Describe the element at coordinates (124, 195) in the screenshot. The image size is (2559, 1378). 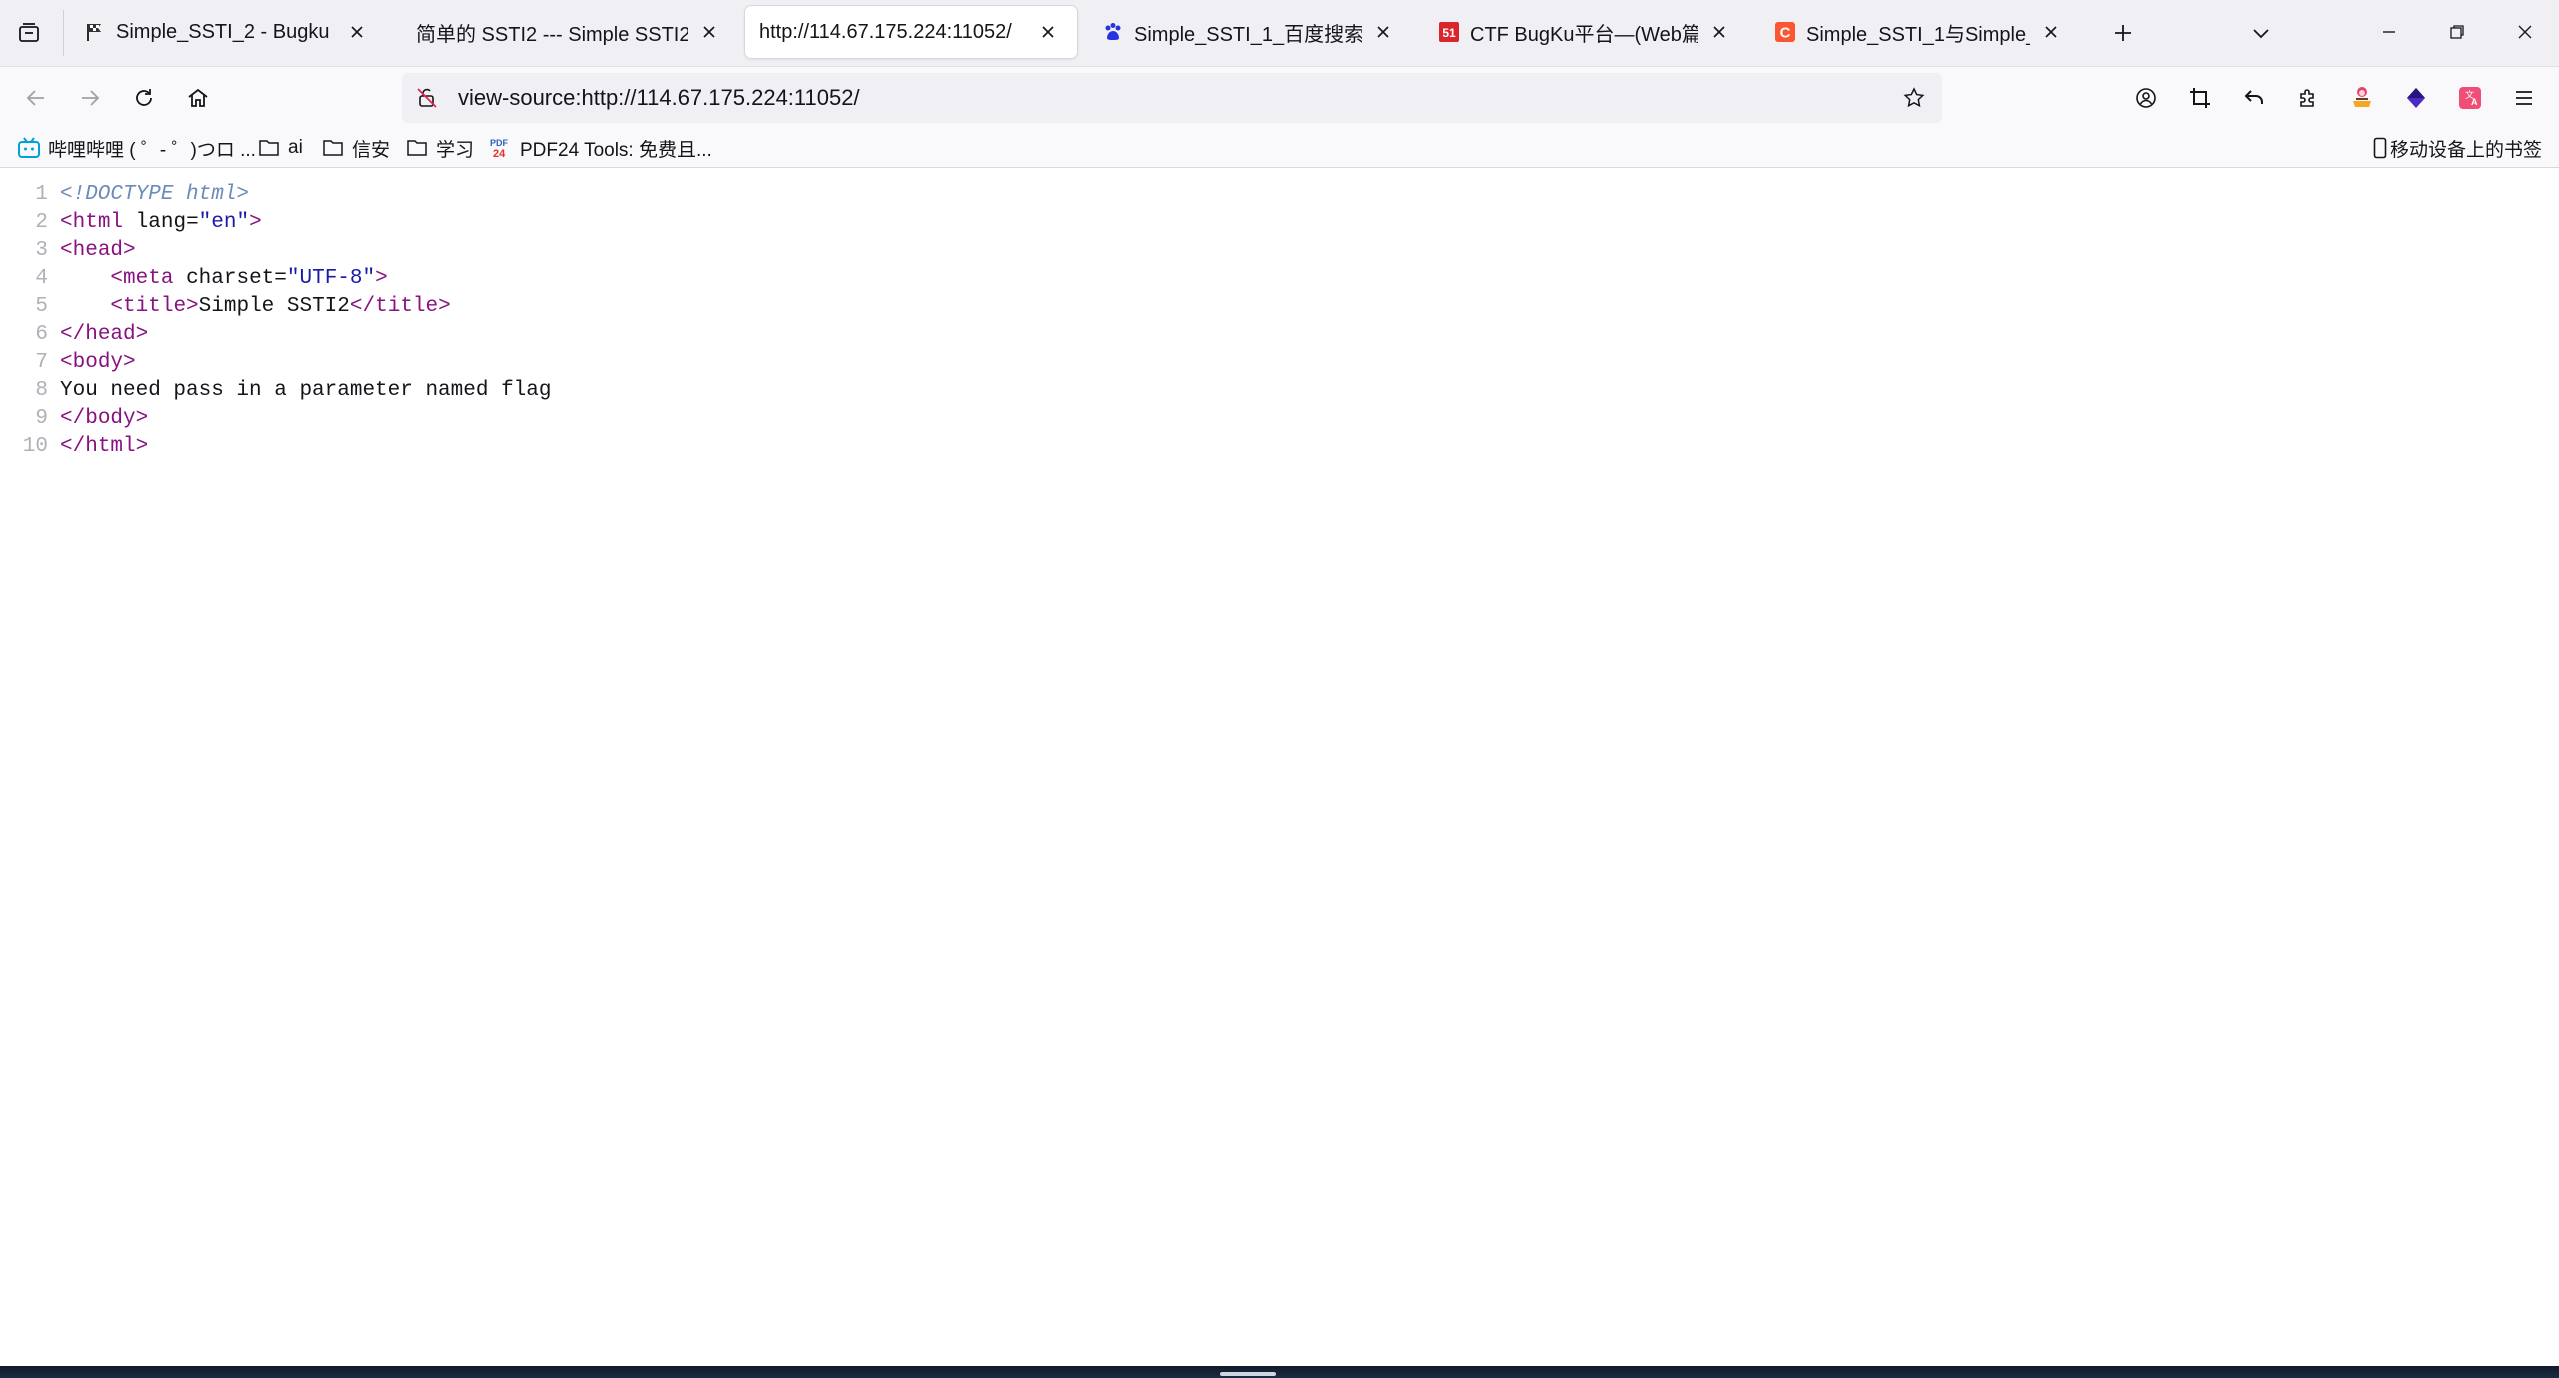
I see `source-line: 1 <!DOCTYPE html>` at that location.